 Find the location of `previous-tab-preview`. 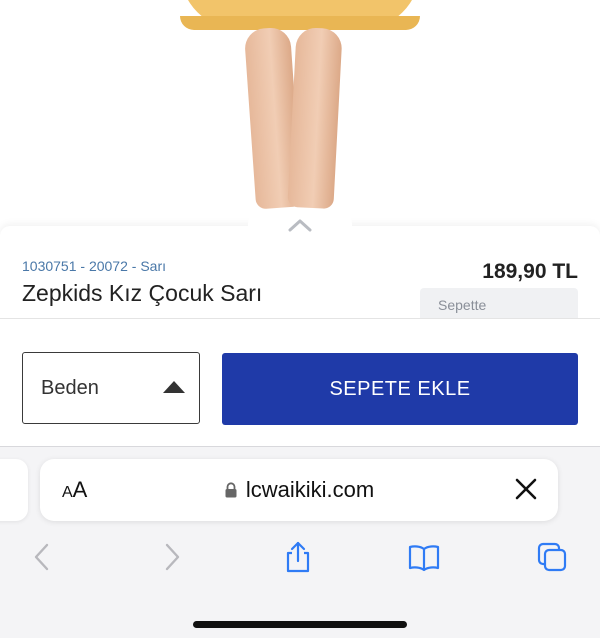

previous-tab-preview is located at coordinates (14, 490).